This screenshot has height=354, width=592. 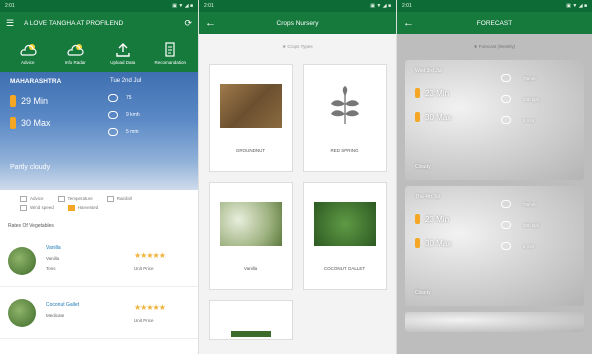 What do you see at coordinates (123, 53) in the screenshot?
I see `quick-action-upload: Upload Data` at bounding box center [123, 53].